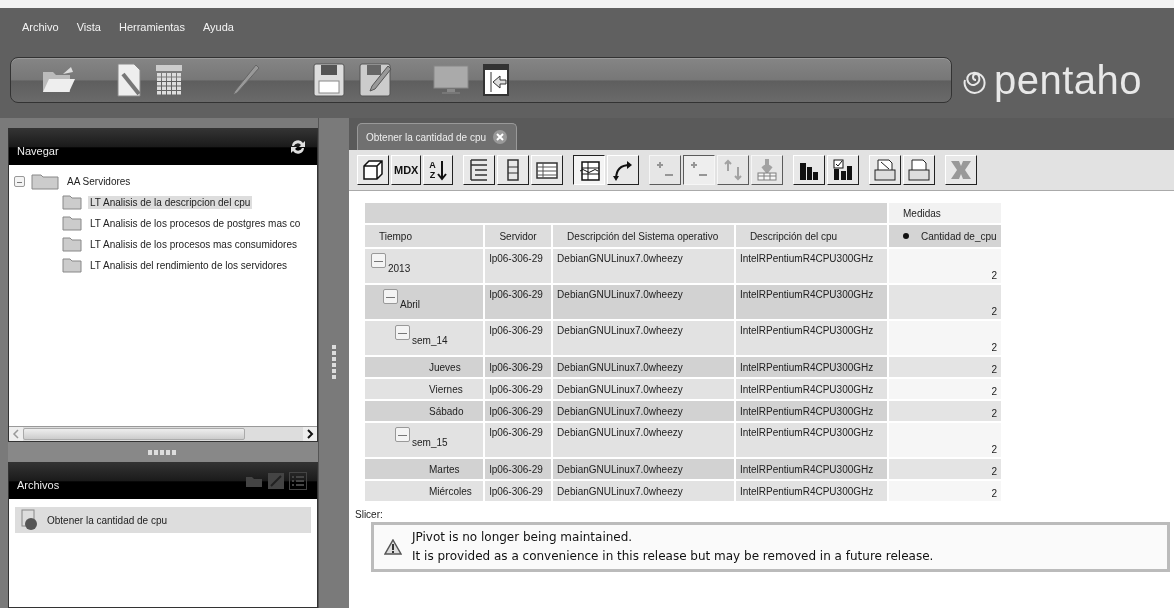 The width and height of the screenshot is (1174, 608). What do you see at coordinates (29, 520) in the screenshot?
I see `report-icon` at bounding box center [29, 520].